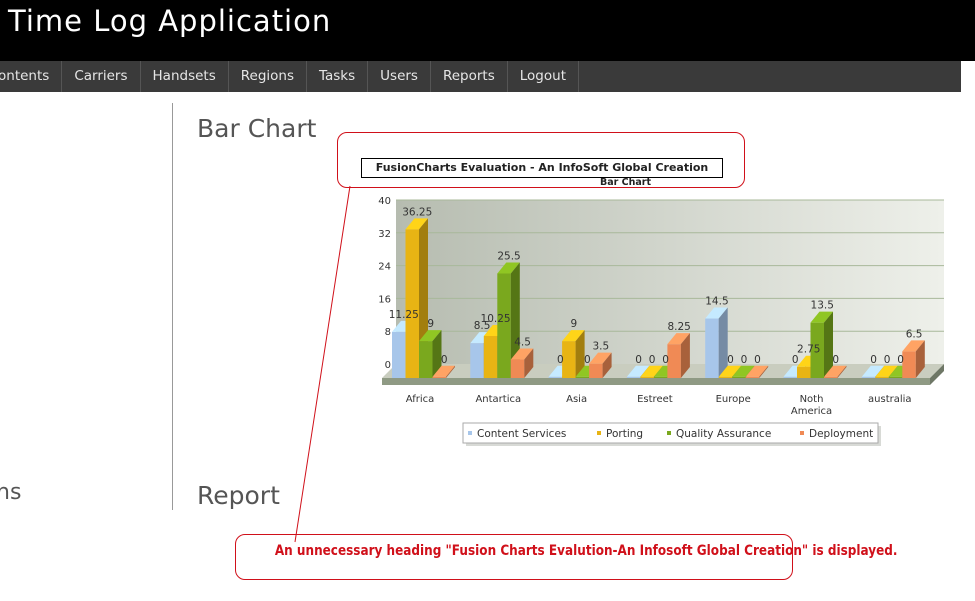 This screenshot has height=601, width=975. Describe the element at coordinates (384, 234) in the screenshot. I see `y-tick-label: 32` at that location.